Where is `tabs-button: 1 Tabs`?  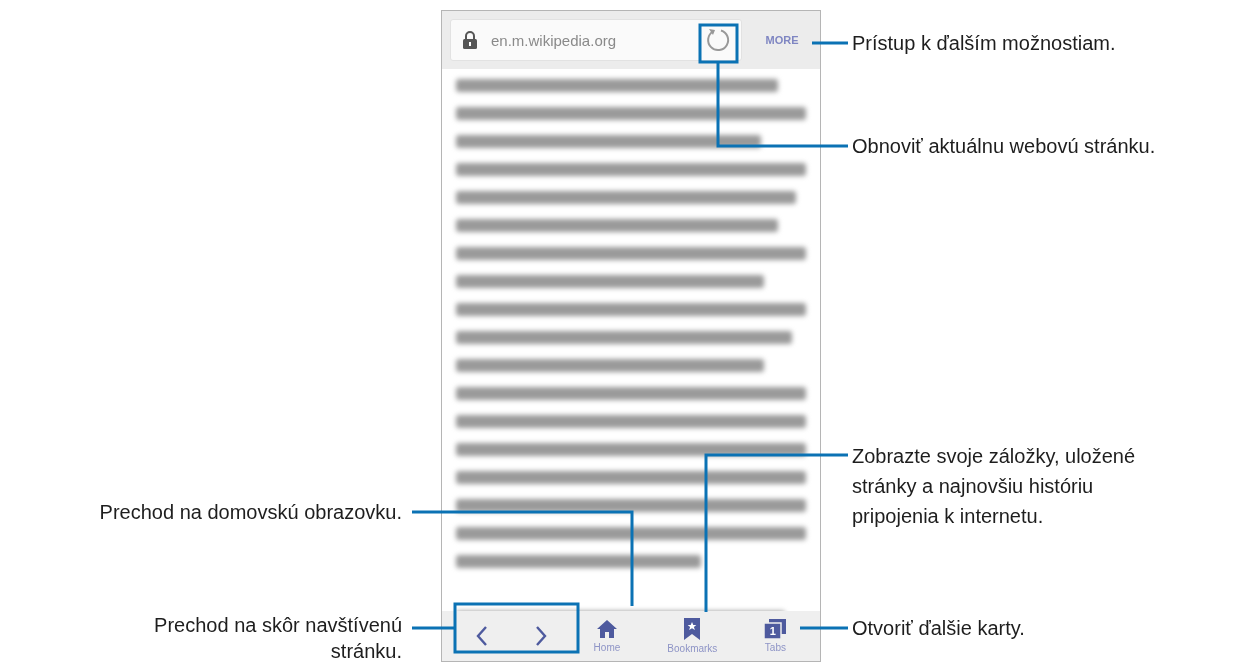 tabs-button: 1 Tabs is located at coordinates (775, 636).